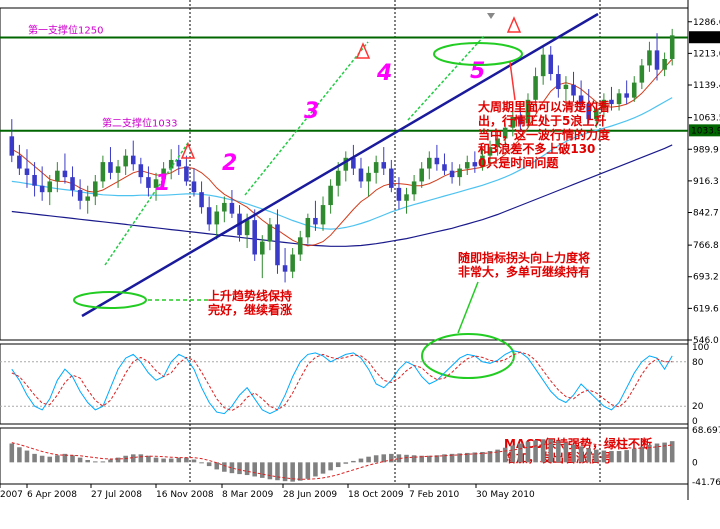  I want to click on date-tick-label: 30 May 2010, so click(505, 495).